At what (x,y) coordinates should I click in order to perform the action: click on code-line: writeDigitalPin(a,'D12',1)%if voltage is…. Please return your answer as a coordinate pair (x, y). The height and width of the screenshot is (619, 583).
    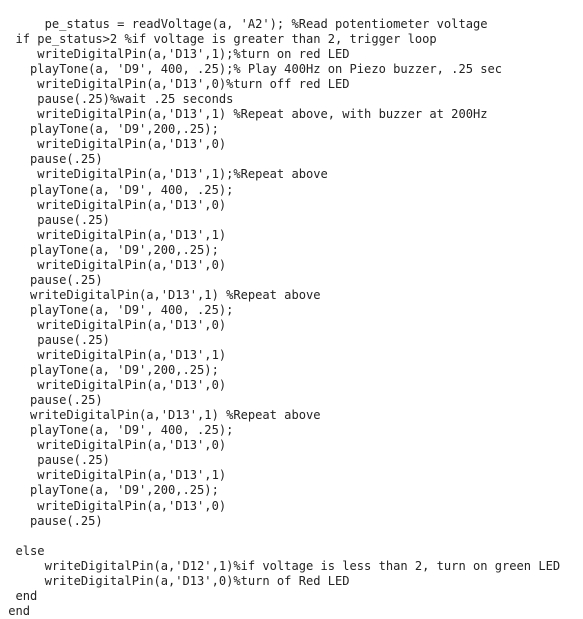
    Looking at the image, I should click on (281, 565).